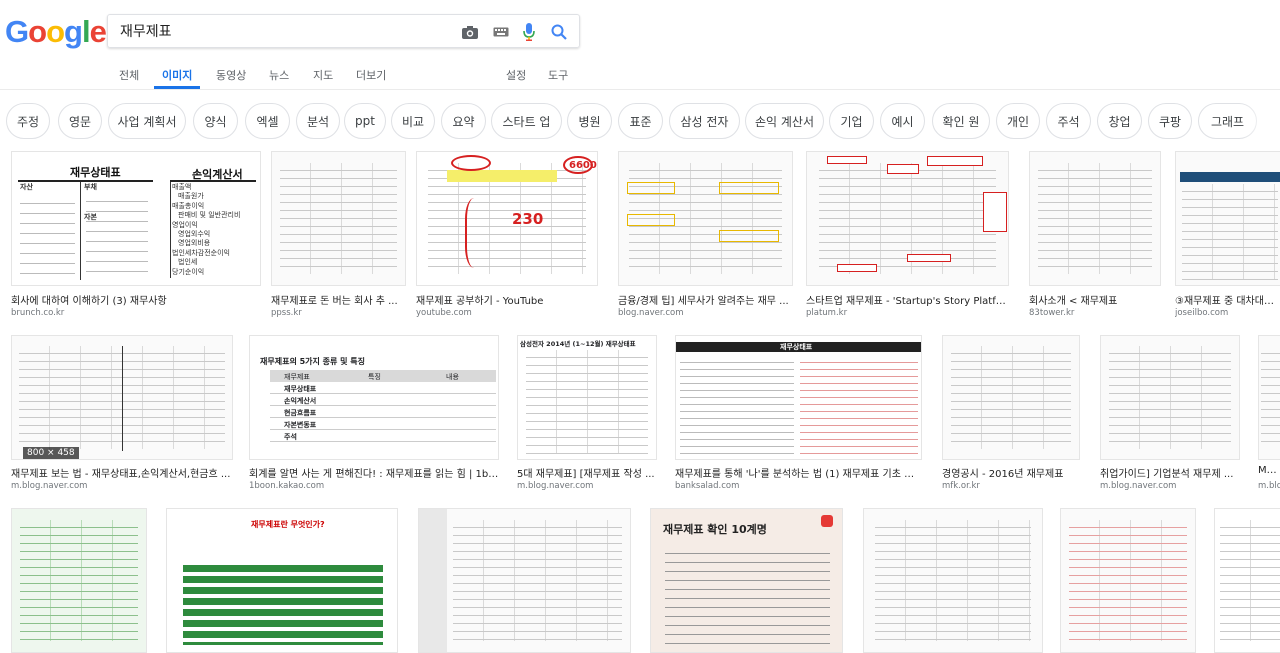 This screenshot has width=1280, height=653. What do you see at coordinates (267, 121) in the screenshot?
I see `chip: 엑셀` at bounding box center [267, 121].